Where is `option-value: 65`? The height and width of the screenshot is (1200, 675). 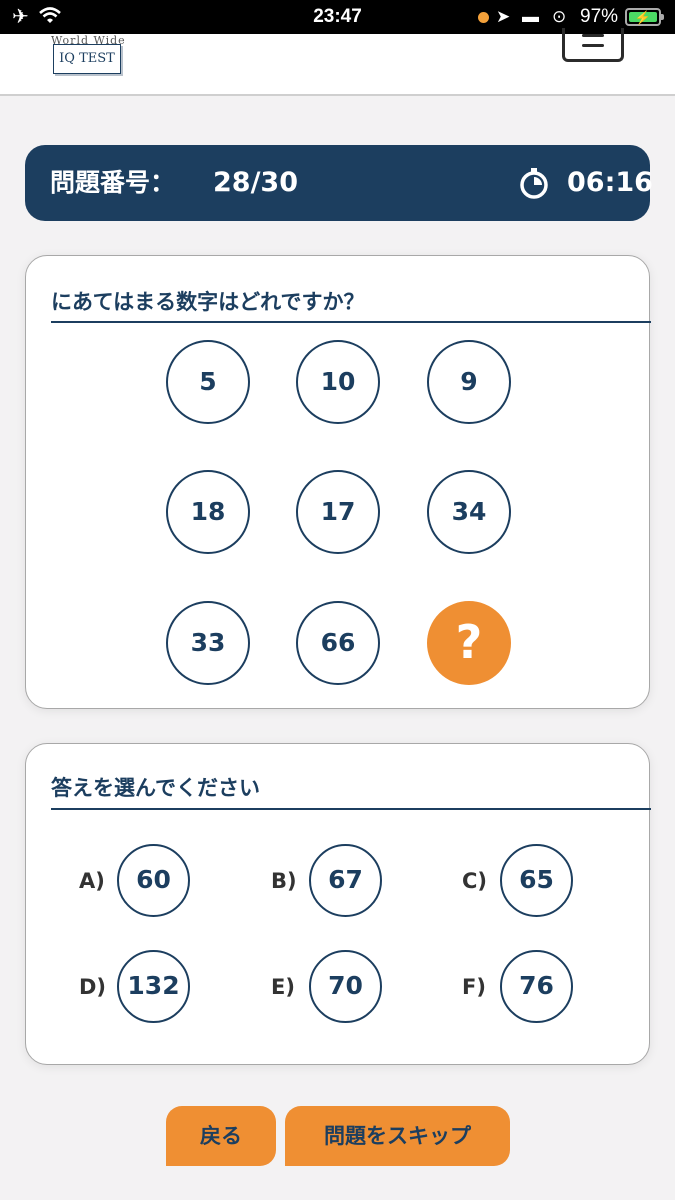 option-value: 65 is located at coordinates (536, 880).